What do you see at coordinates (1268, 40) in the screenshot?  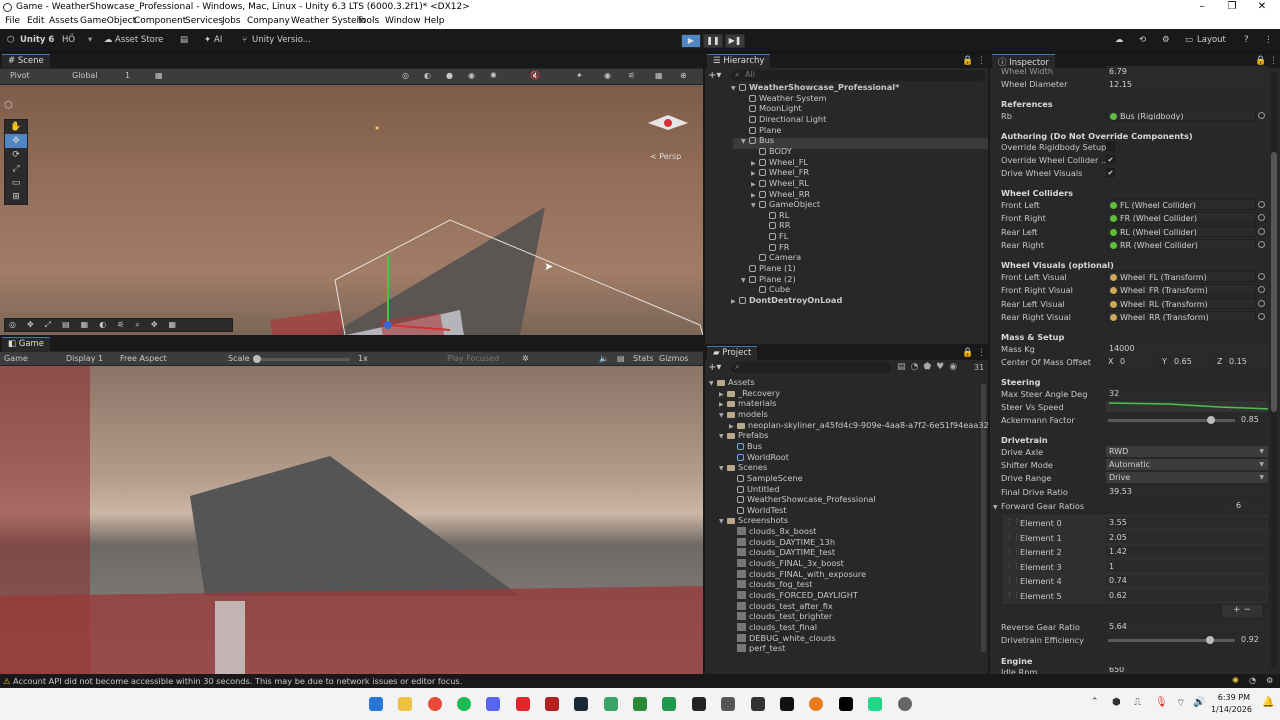 I see `more-icon: ⋮` at bounding box center [1268, 40].